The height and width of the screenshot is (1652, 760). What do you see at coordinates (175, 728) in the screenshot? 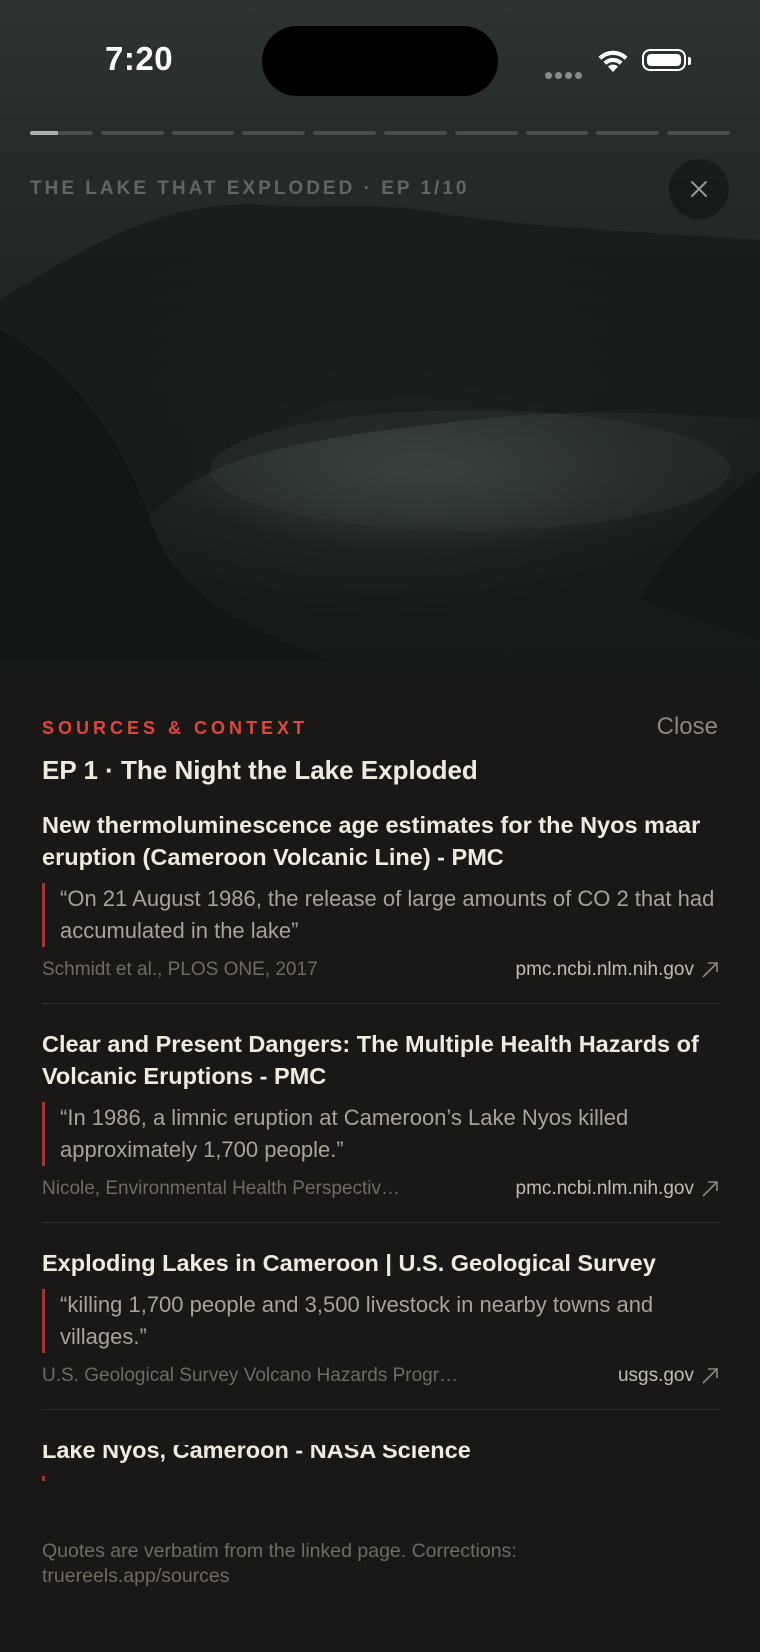
I see `sheet-kicker: SOURCES & CONTEXT` at bounding box center [175, 728].